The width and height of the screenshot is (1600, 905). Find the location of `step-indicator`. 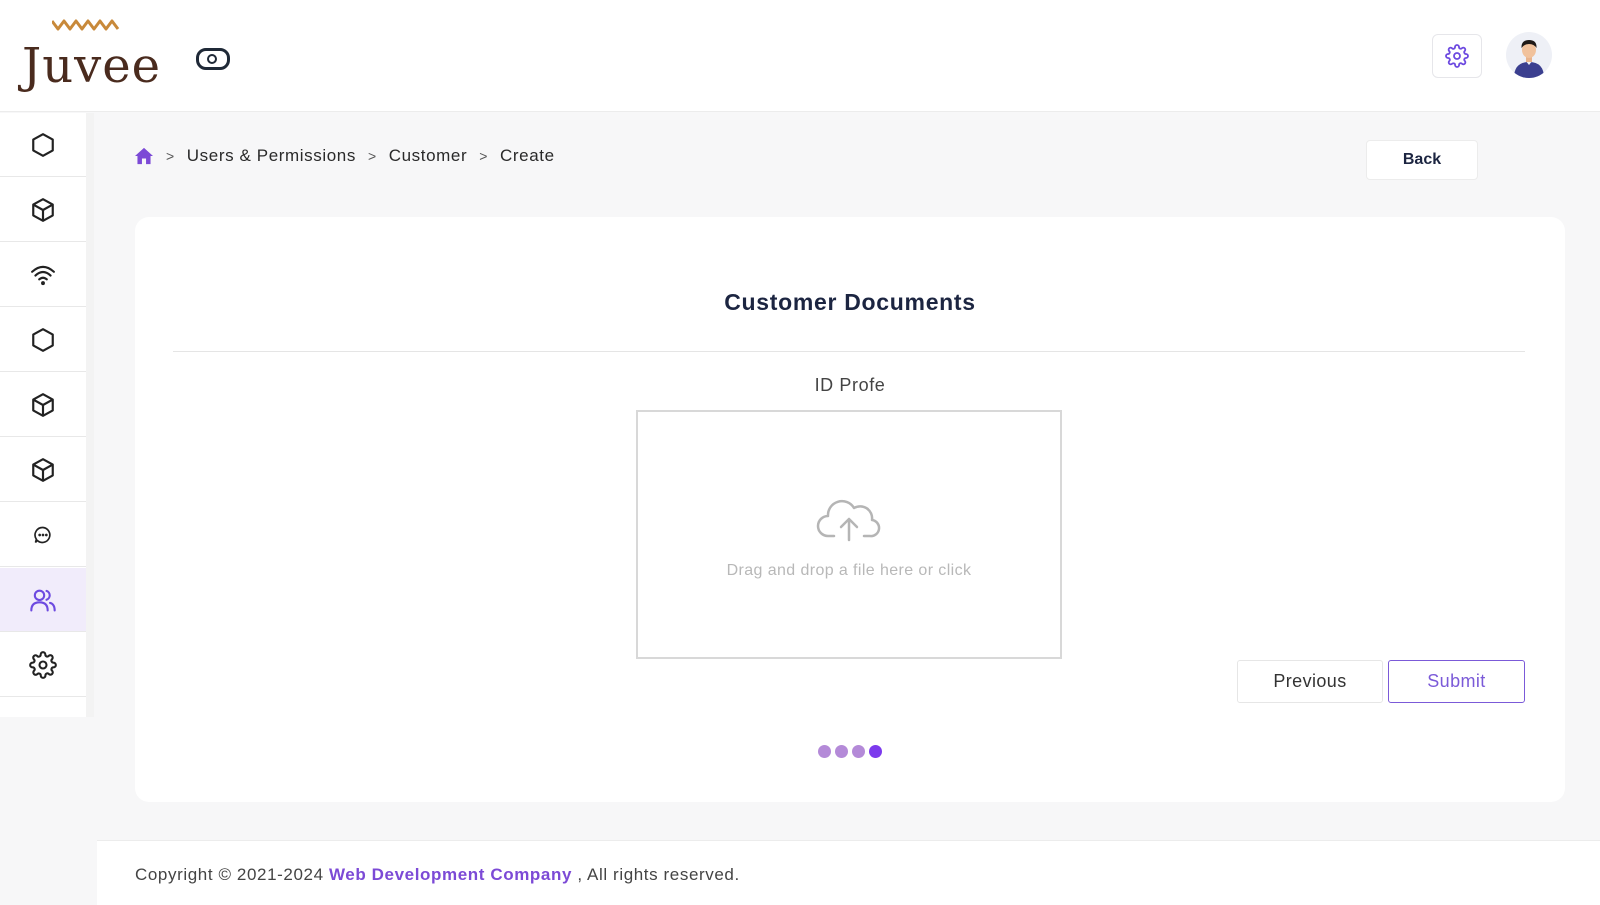

step-indicator is located at coordinates (850, 751).